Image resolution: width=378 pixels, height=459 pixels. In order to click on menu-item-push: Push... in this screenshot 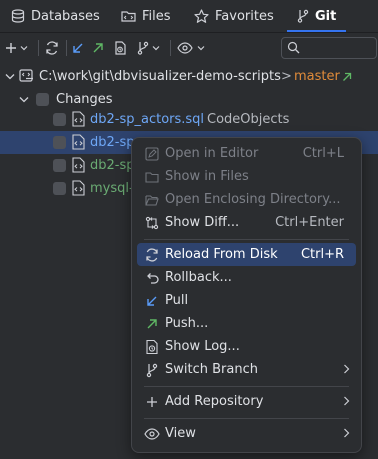, I will do `click(246, 323)`.